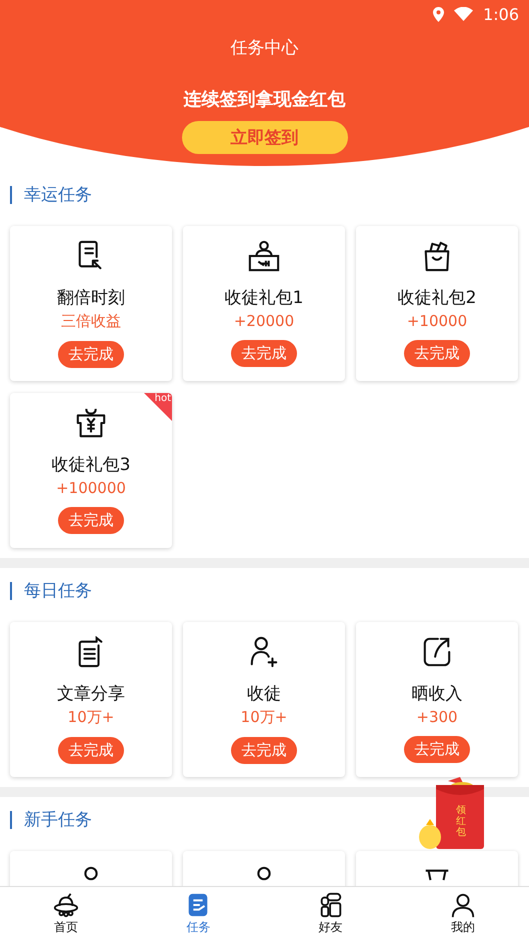  I want to click on task-reward: +100000, so click(91, 488).